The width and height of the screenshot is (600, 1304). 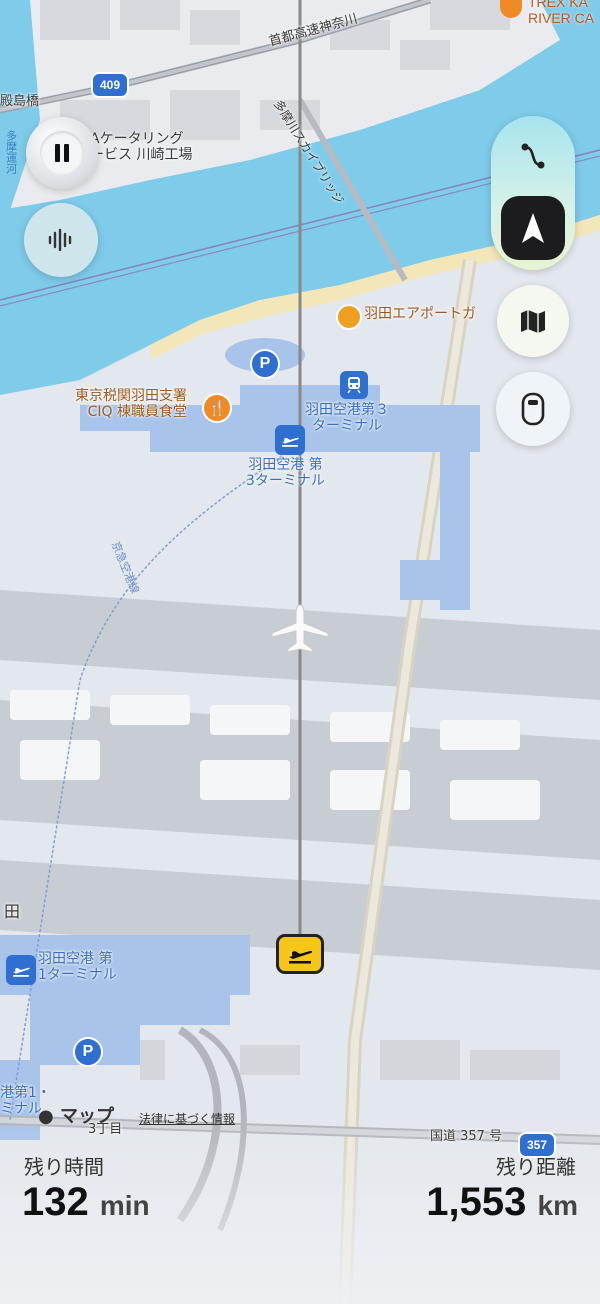 I want to click on shopping-icon, so click(x=349, y=317).